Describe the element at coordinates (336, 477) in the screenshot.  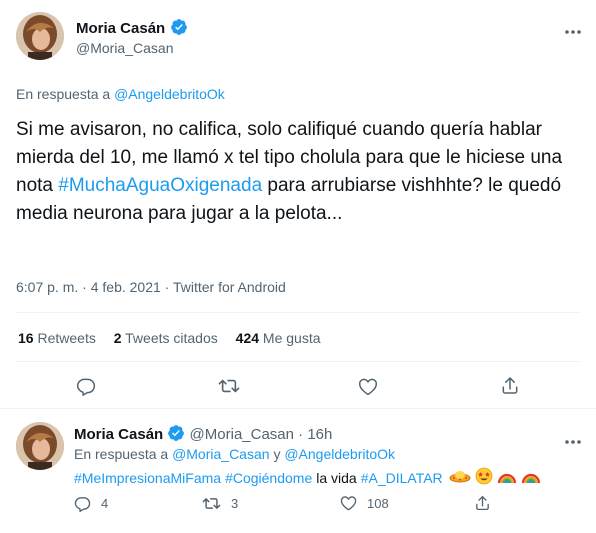
I see `reply-text-mid: la vida` at that location.